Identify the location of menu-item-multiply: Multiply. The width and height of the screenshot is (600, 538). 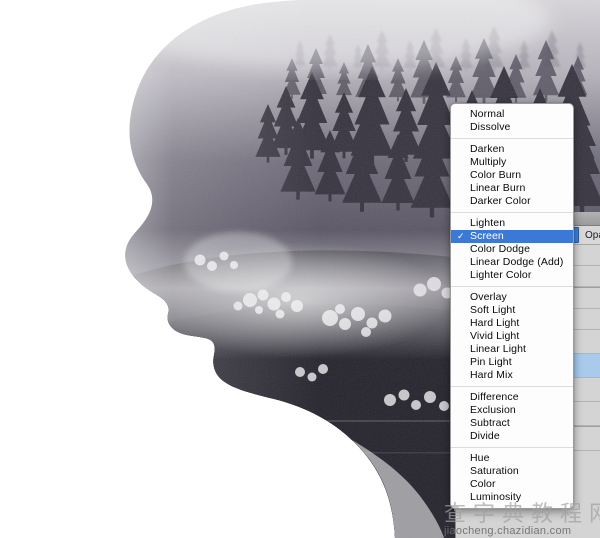
(512, 162).